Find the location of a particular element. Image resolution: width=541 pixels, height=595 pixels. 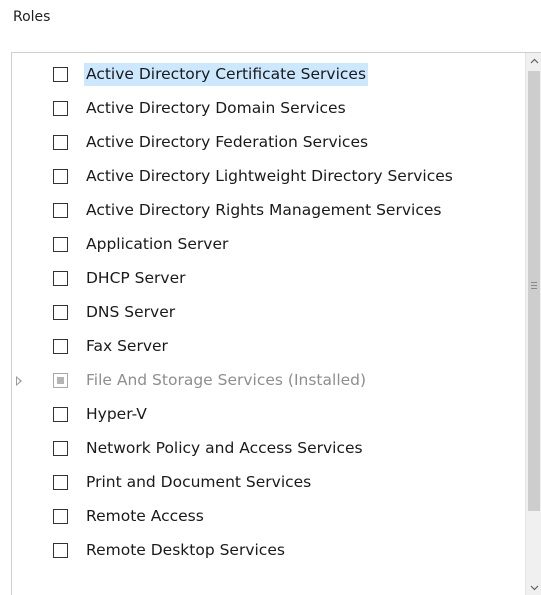

role-item: Application Server is located at coordinates (268, 247).